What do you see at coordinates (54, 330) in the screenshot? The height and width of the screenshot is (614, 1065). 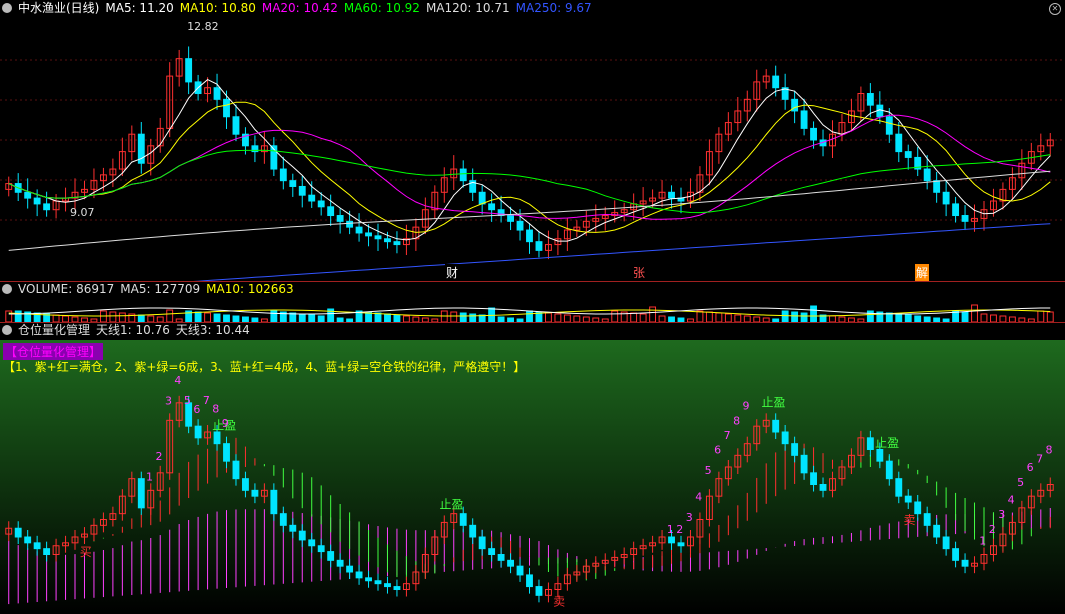 I see `indicator-title: 仓位量化管理` at bounding box center [54, 330].